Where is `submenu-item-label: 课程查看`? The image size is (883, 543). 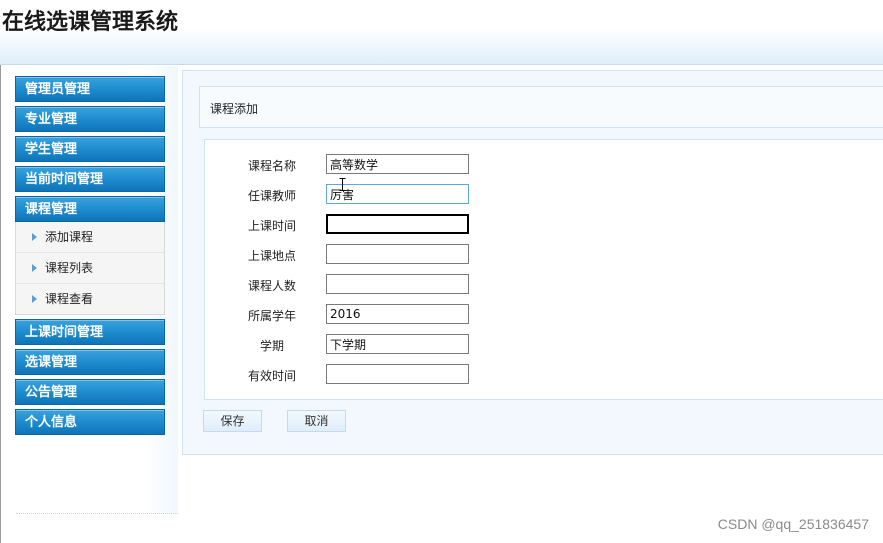
submenu-item-label: 课程查看 is located at coordinates (69, 299).